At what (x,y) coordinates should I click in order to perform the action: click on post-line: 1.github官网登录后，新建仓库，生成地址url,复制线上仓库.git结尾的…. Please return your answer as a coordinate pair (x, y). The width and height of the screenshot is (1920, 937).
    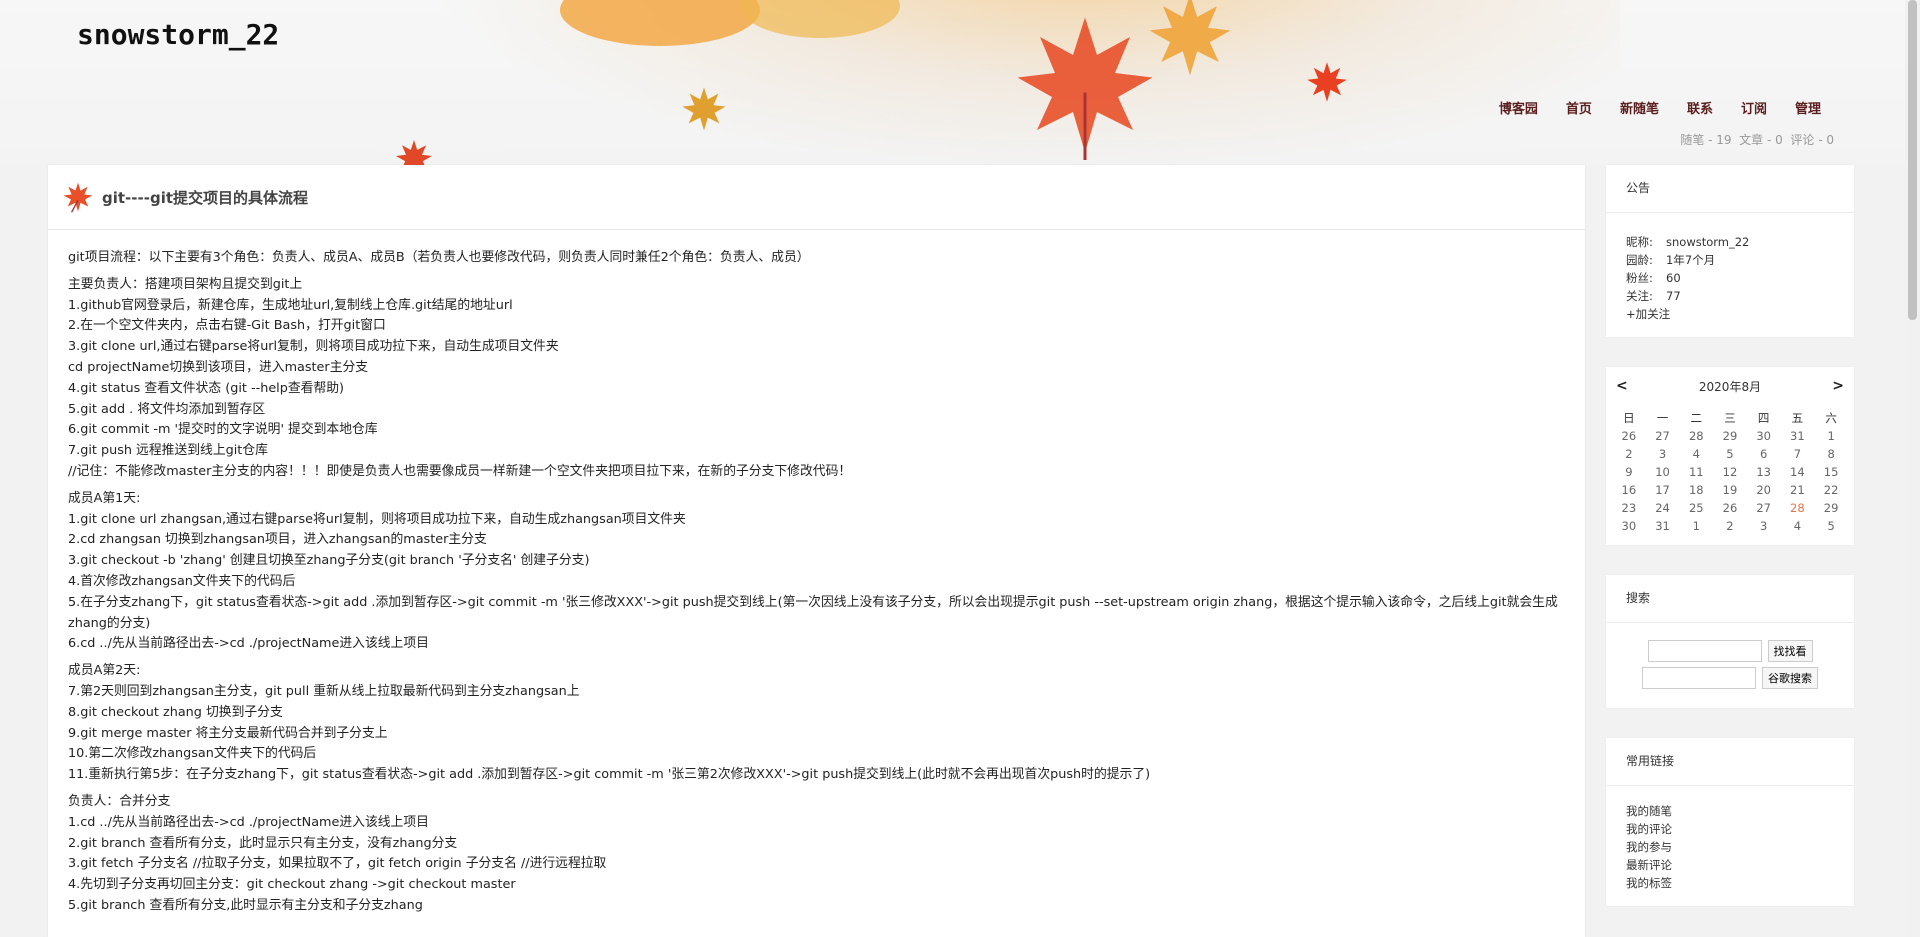
    Looking at the image, I should click on (290, 305).